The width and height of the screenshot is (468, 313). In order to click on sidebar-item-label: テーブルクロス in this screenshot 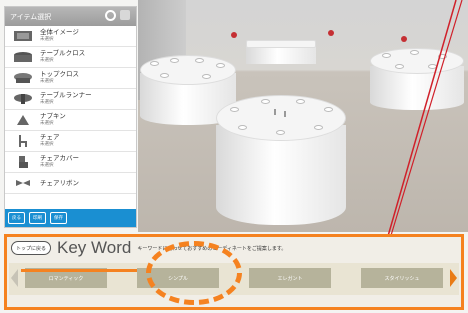, I will do `click(63, 53)`.